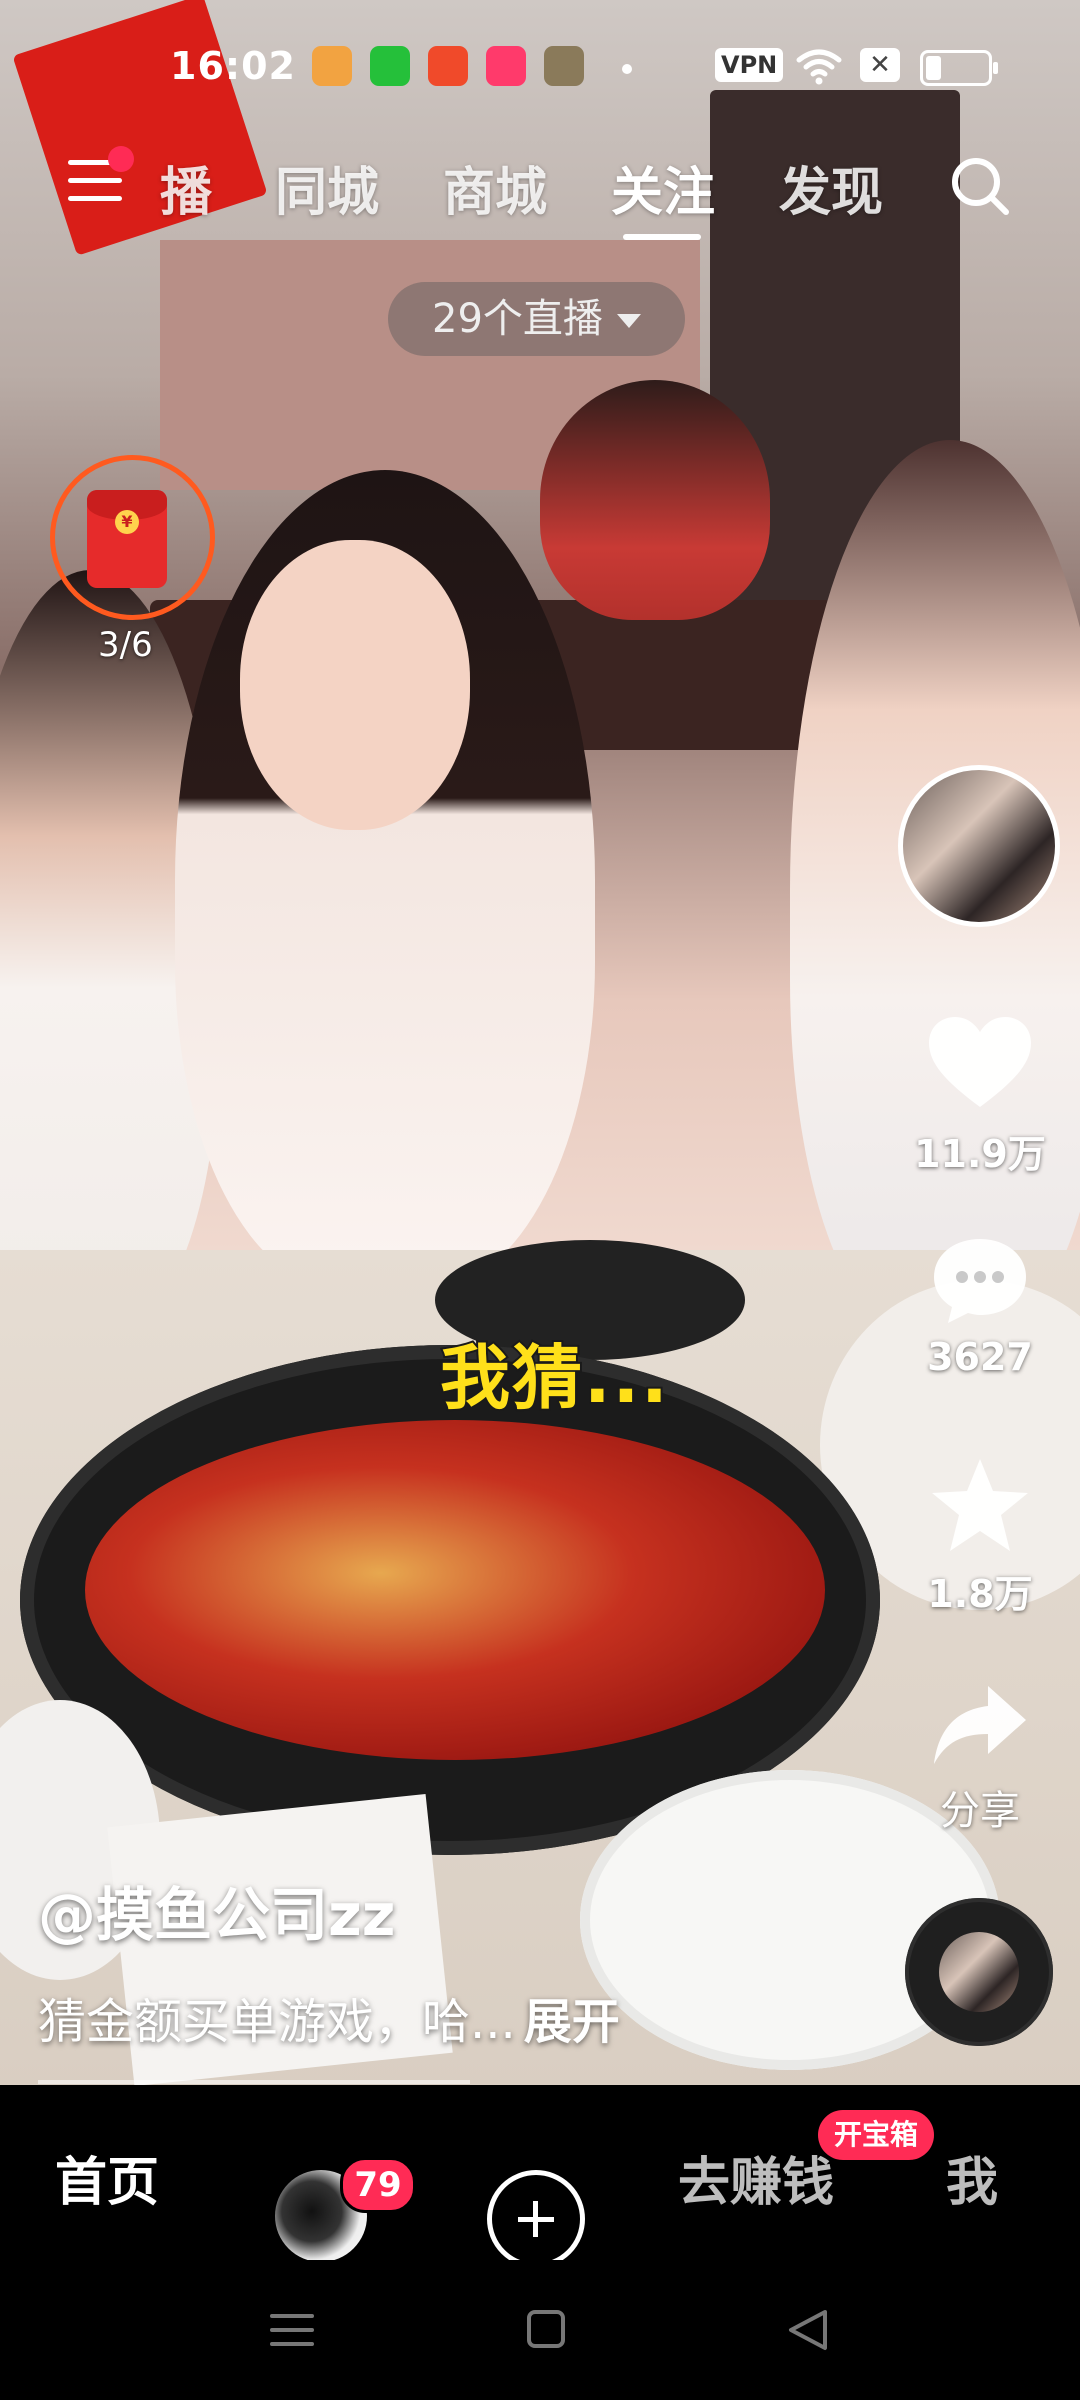 Image resolution: width=1080 pixels, height=2400 pixels. I want to click on battery-nub, so click(995, 68).